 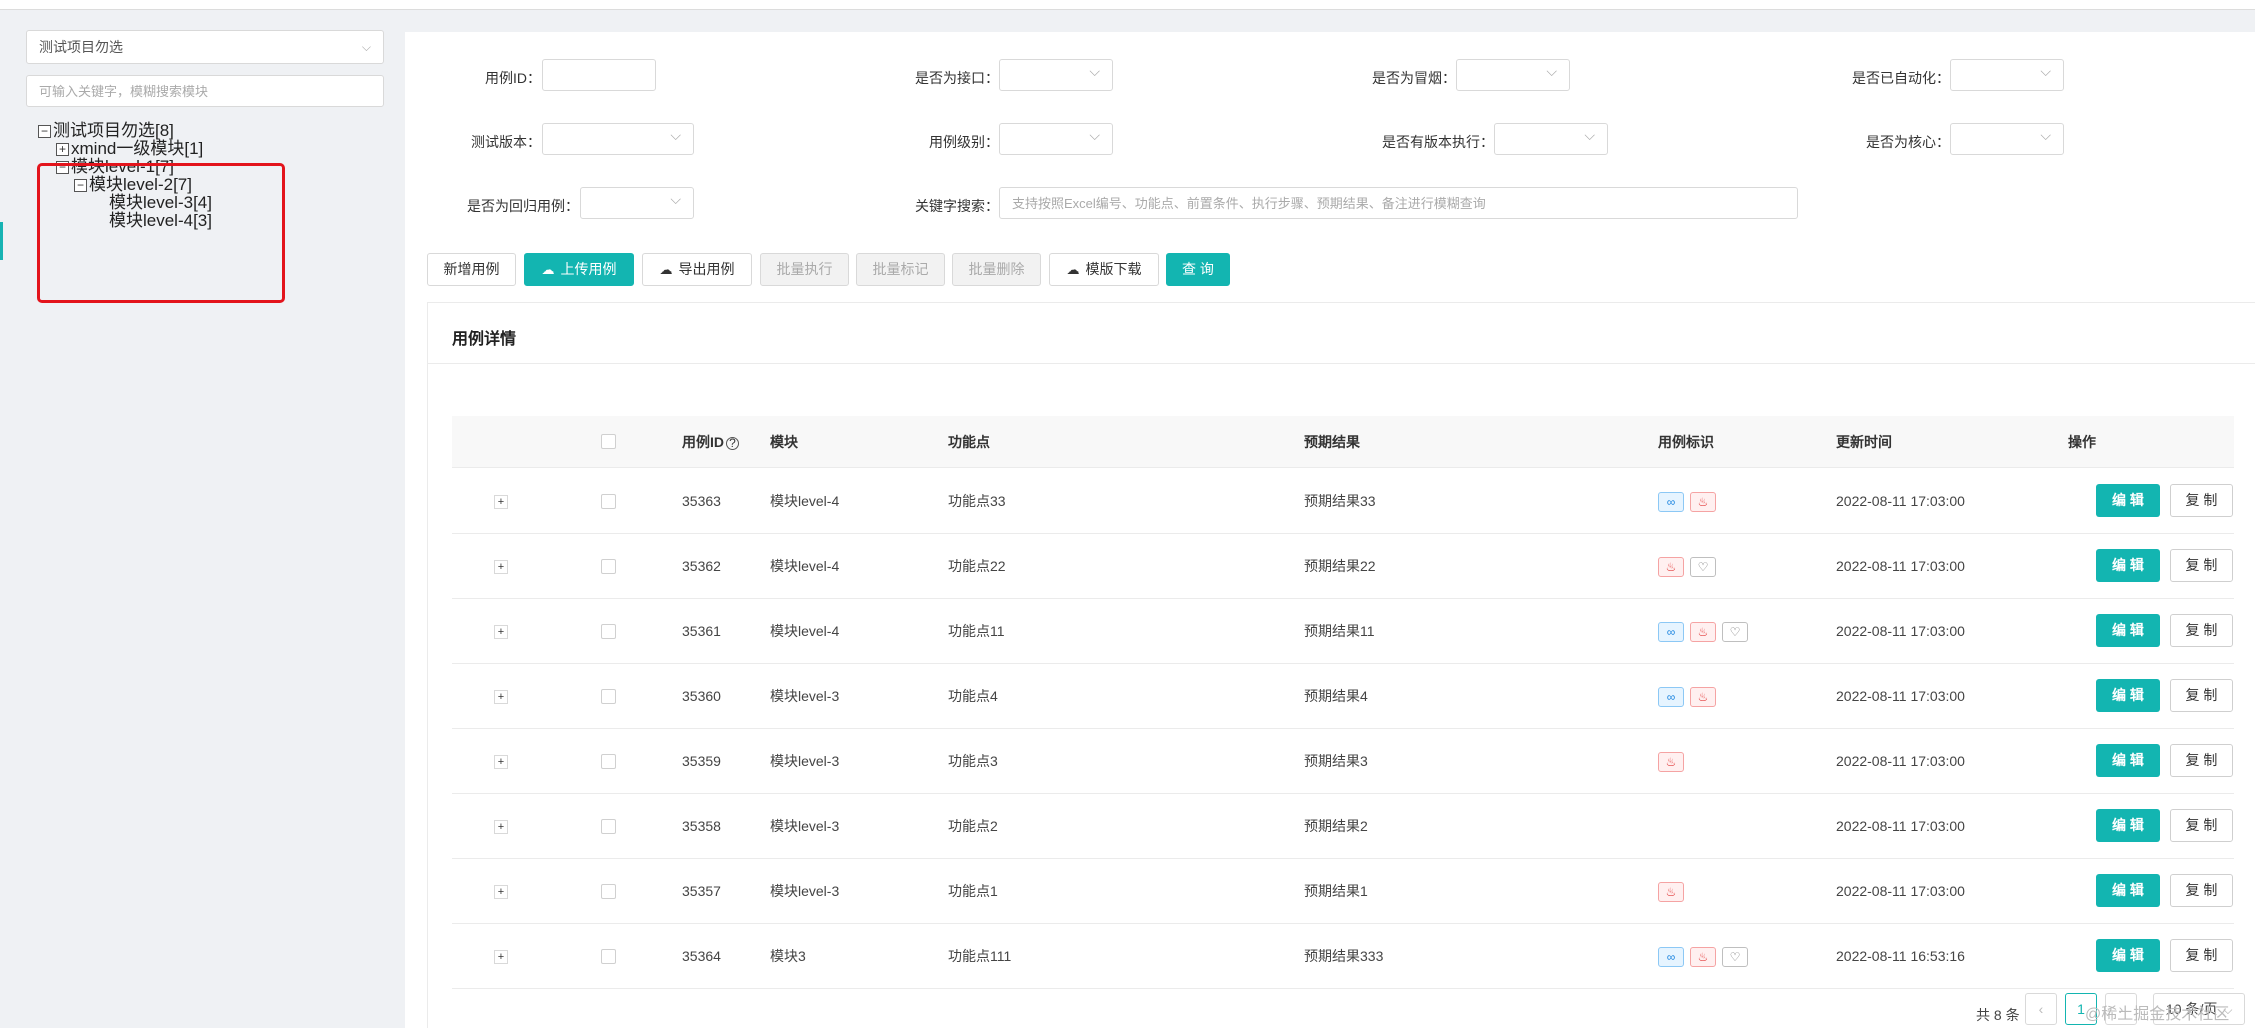 What do you see at coordinates (1900, 956) in the screenshot?
I see `cell-updated: 2022-08-11 16:53:16` at bounding box center [1900, 956].